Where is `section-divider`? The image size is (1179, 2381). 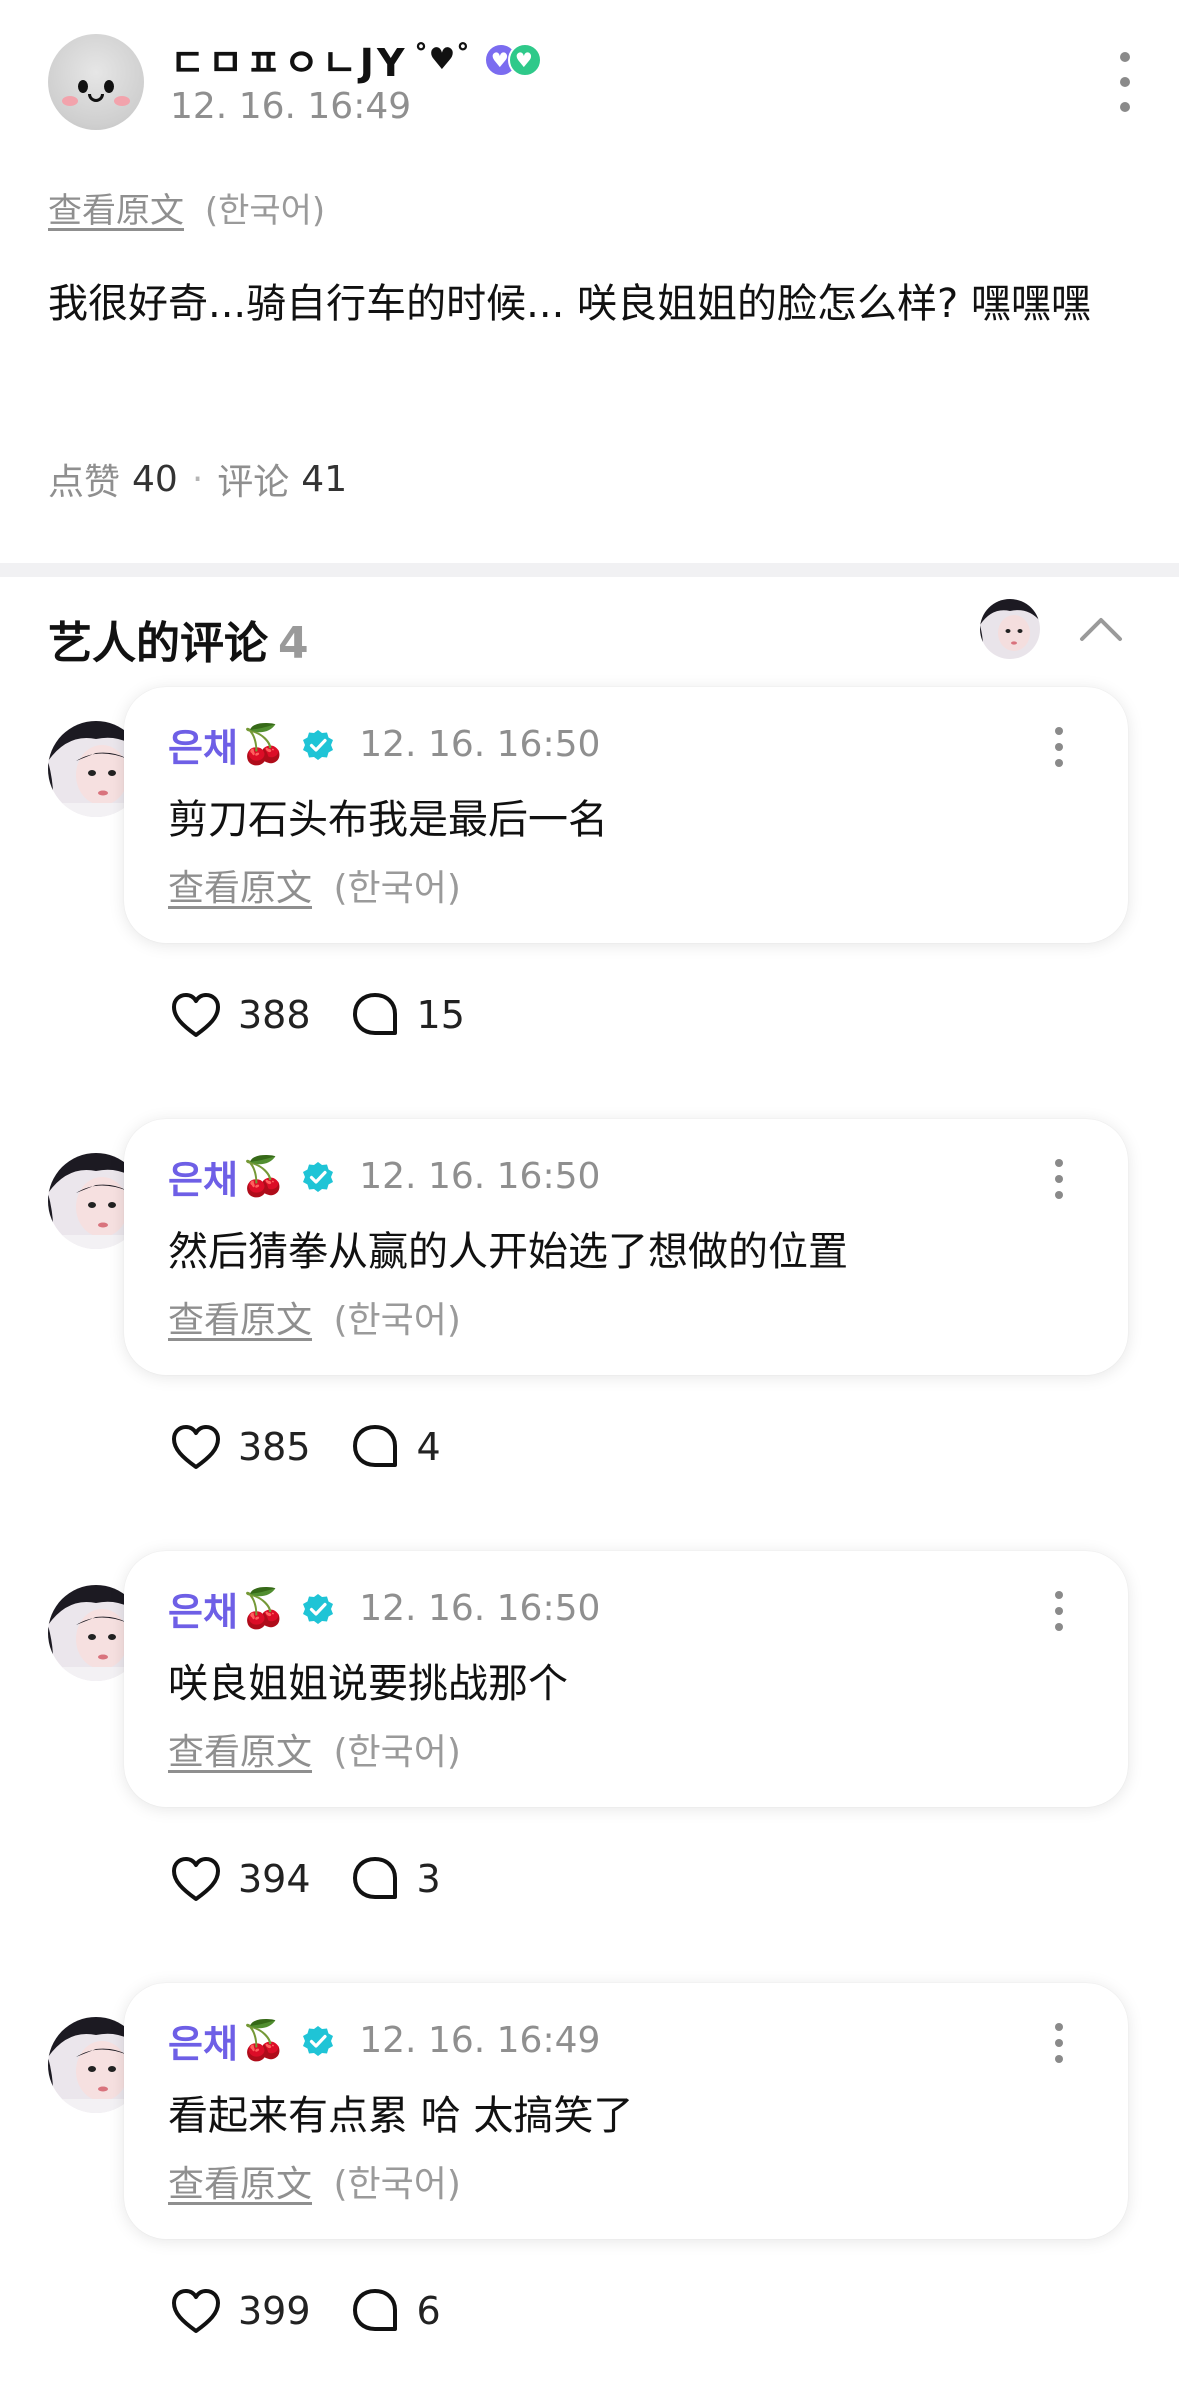 section-divider is located at coordinates (589, 570).